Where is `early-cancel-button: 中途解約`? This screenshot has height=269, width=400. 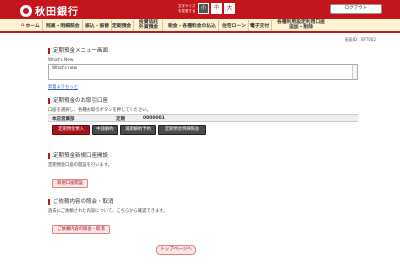 early-cancel-button: 中途解約 is located at coordinates (105, 130).